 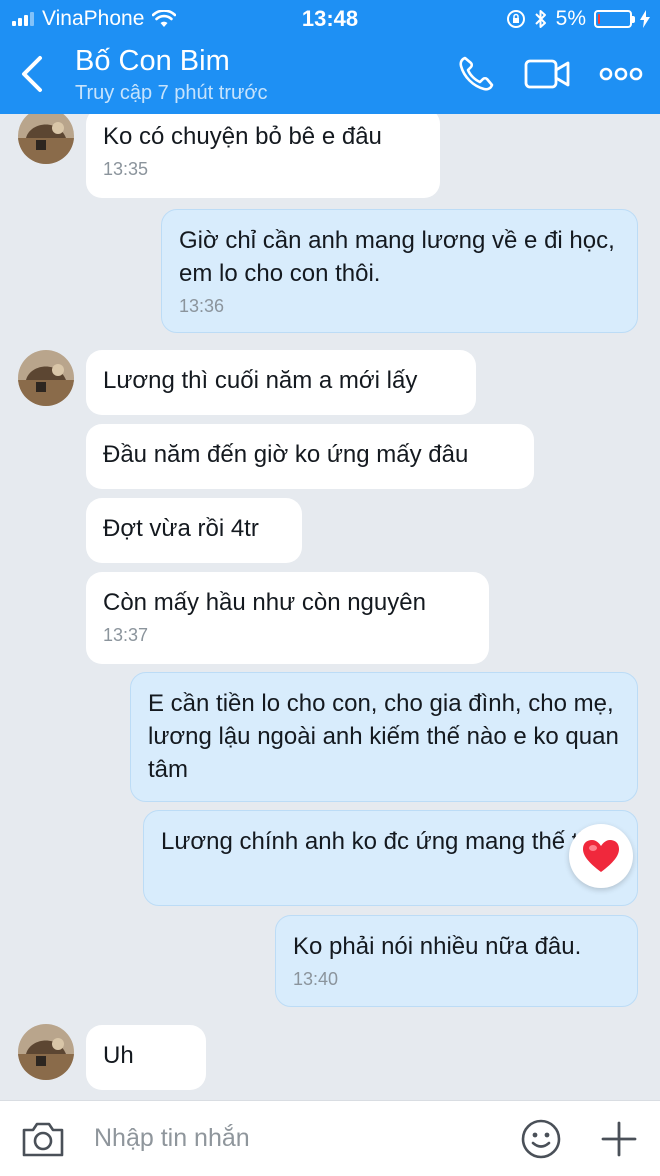 I want to click on message-time: 13:40, so click(x=316, y=979).